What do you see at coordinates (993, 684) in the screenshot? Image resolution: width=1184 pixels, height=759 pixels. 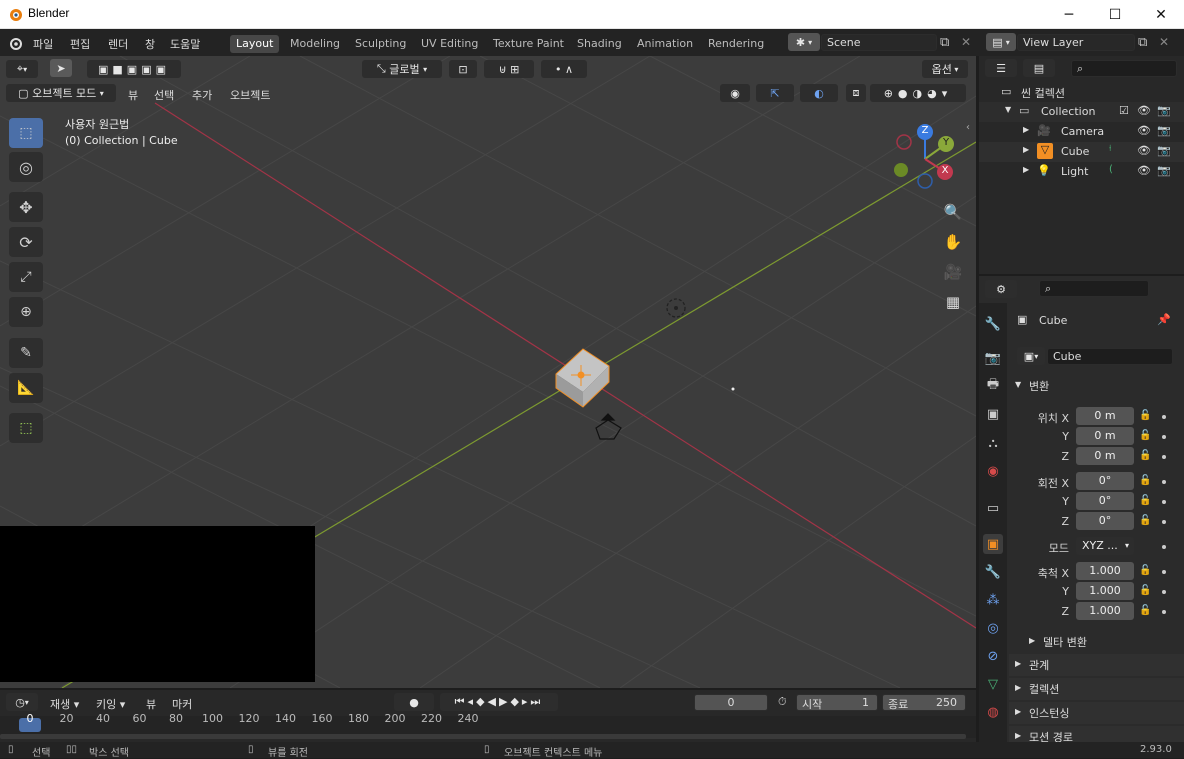 I see `tab-data: ▽` at bounding box center [993, 684].